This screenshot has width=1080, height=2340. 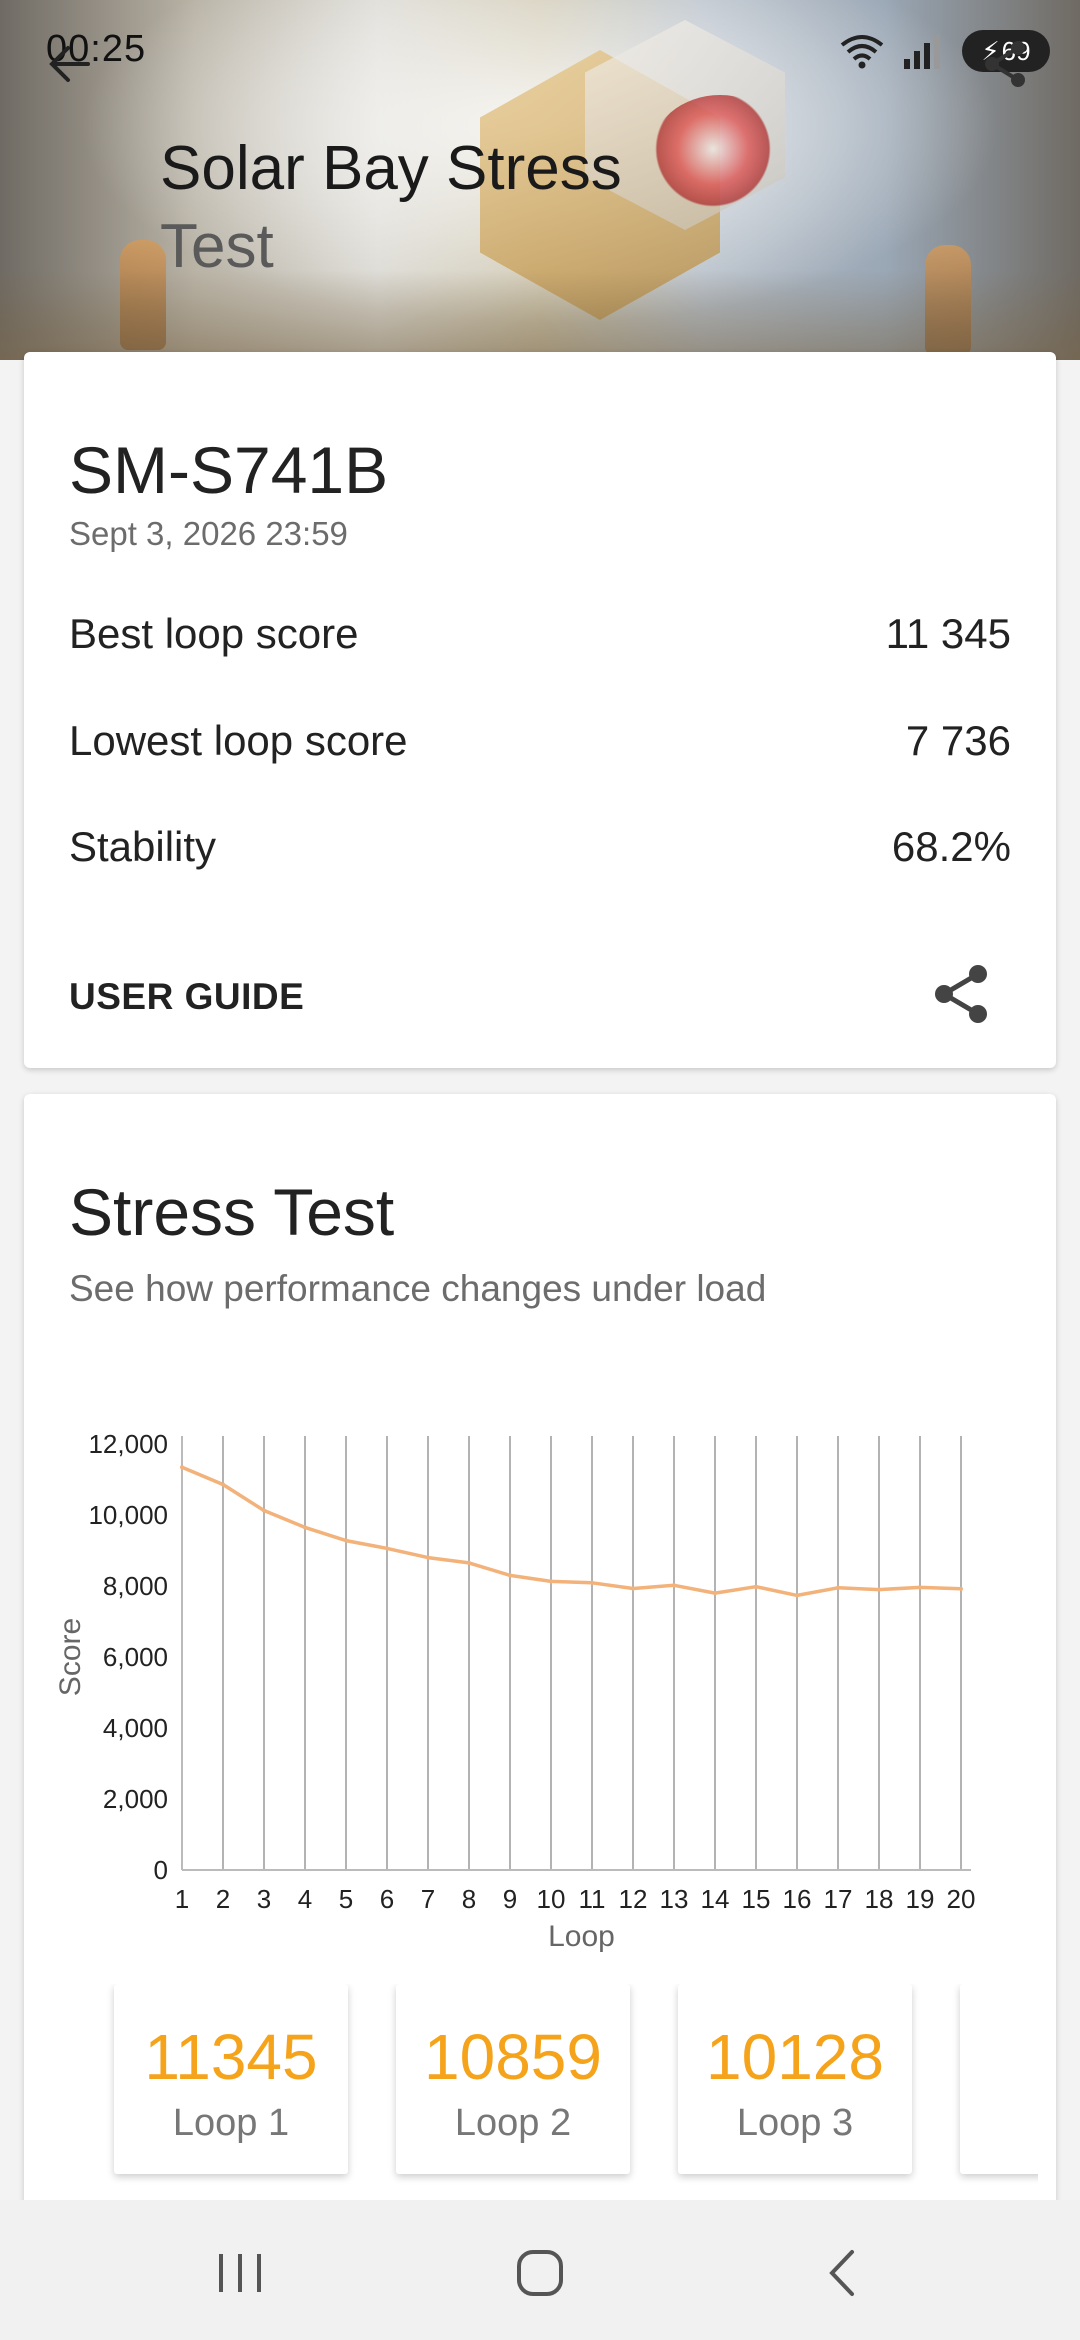 I want to click on user-guide-link: USER GUIDE, so click(x=186, y=997).